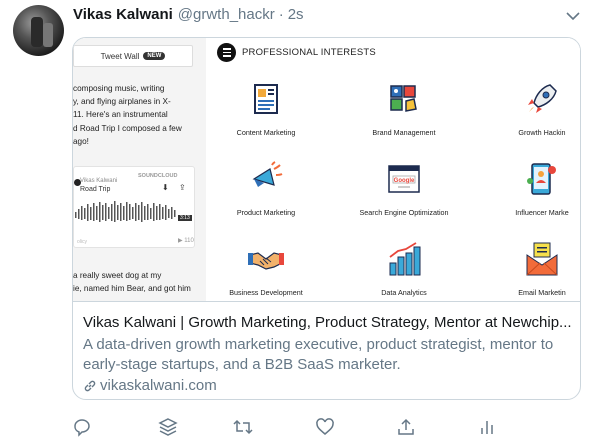 This screenshot has height=446, width=597. I want to click on interest-label: Brand Management, so click(404, 132).